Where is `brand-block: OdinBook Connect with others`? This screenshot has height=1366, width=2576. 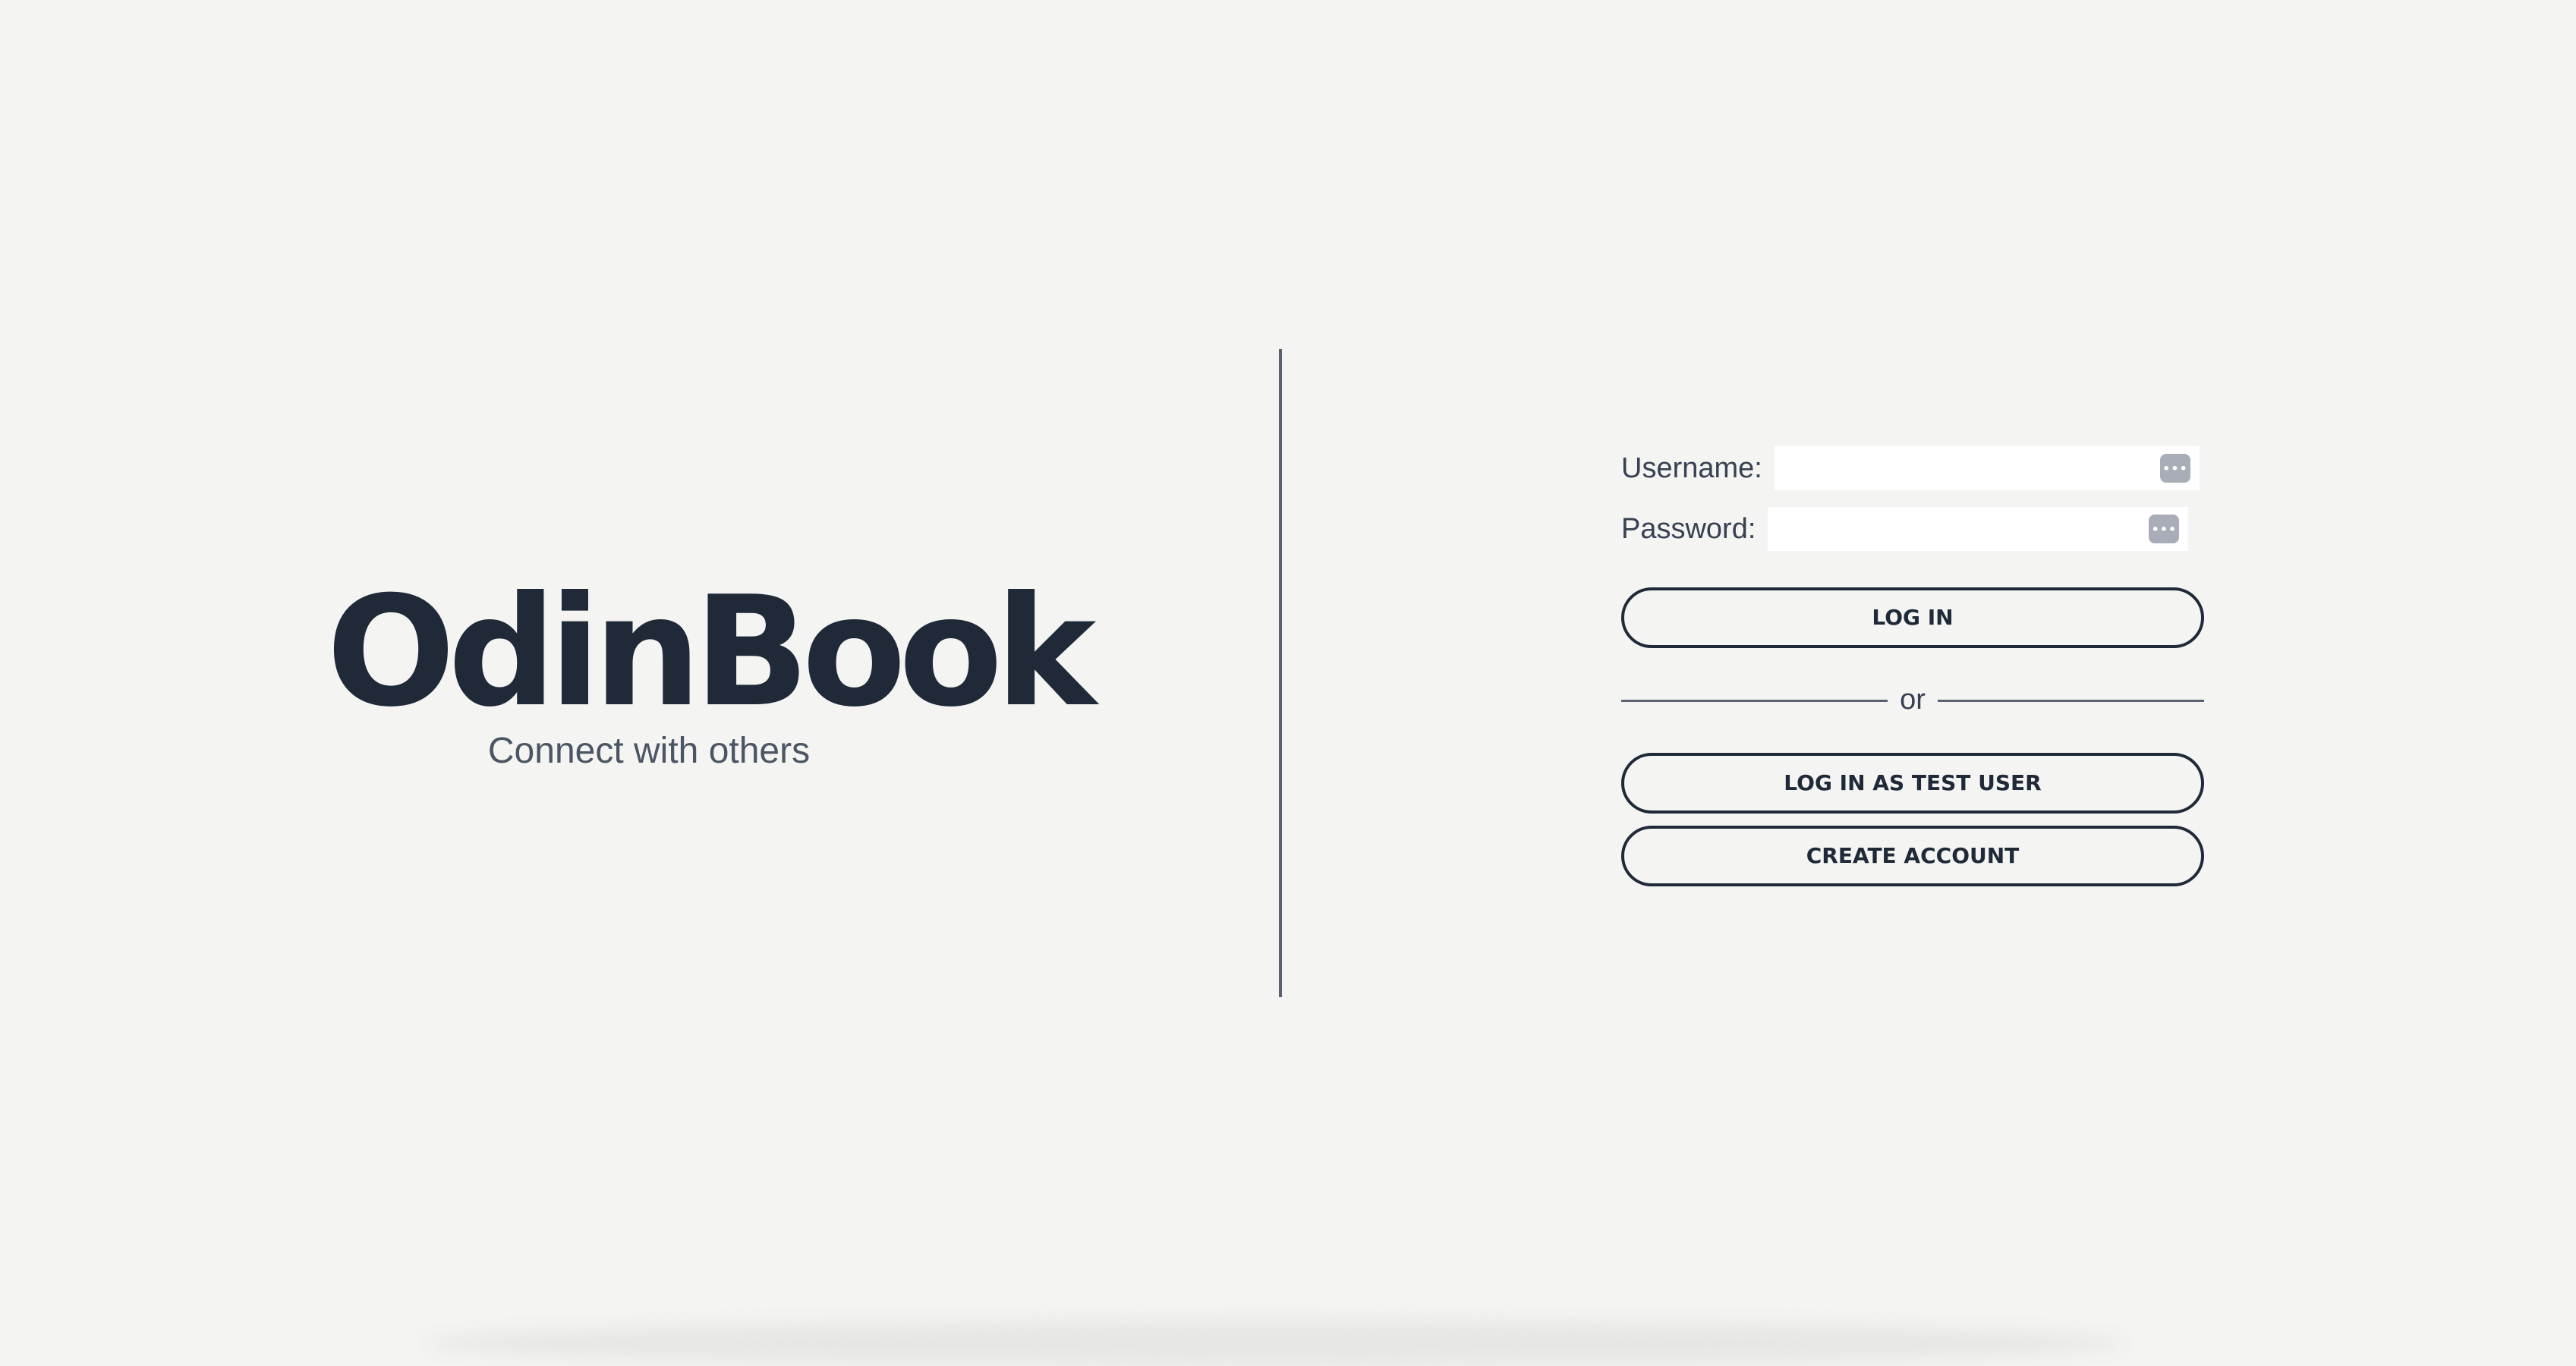 brand-block: OdinBook Connect with others is located at coordinates (711, 669).